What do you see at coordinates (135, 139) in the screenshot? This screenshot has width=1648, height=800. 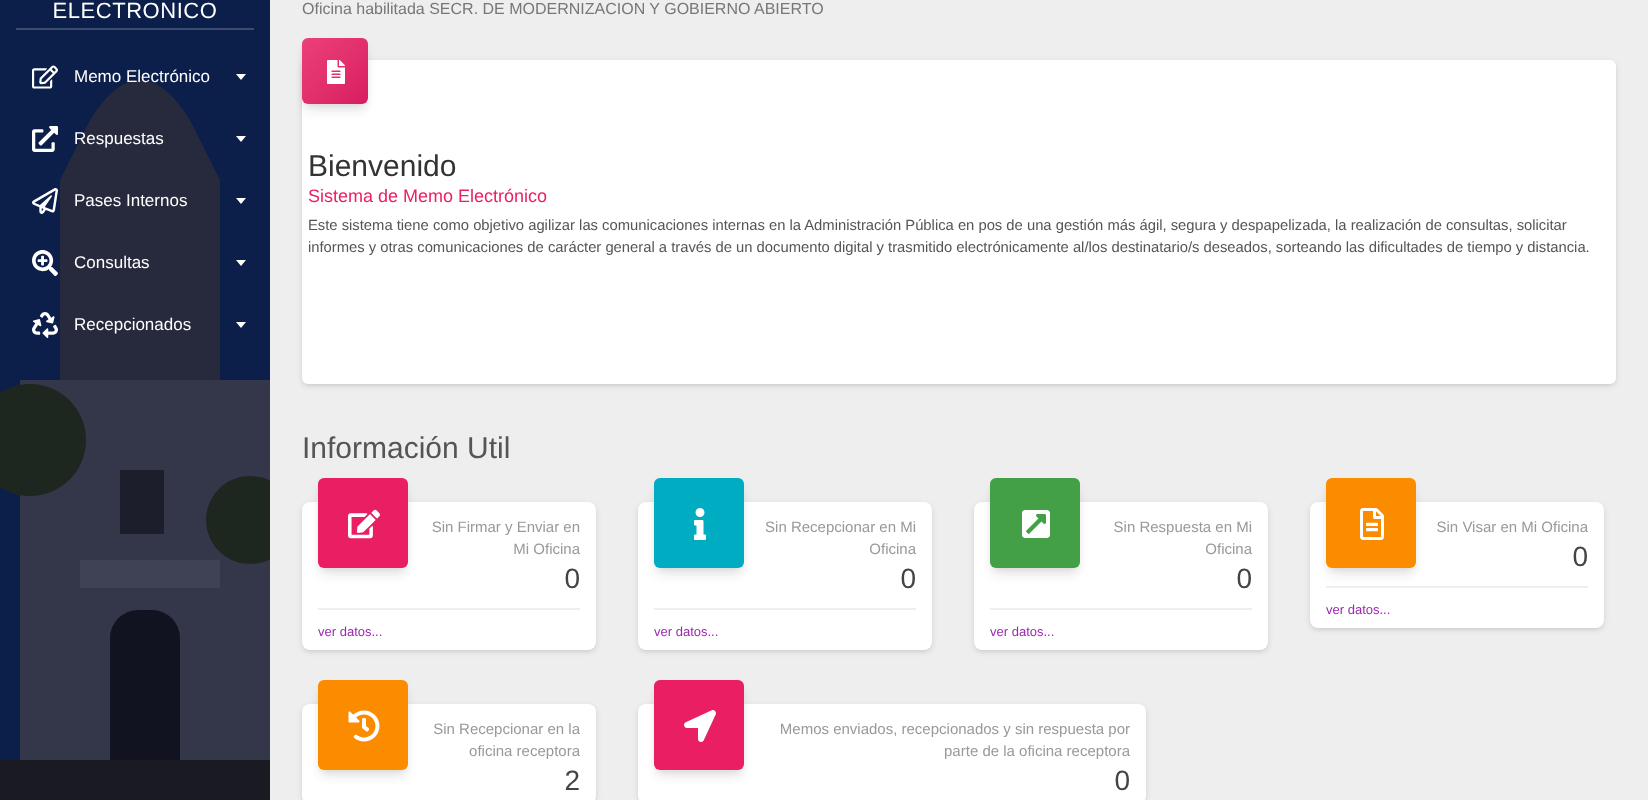 I see `menu-item: Respuestas` at bounding box center [135, 139].